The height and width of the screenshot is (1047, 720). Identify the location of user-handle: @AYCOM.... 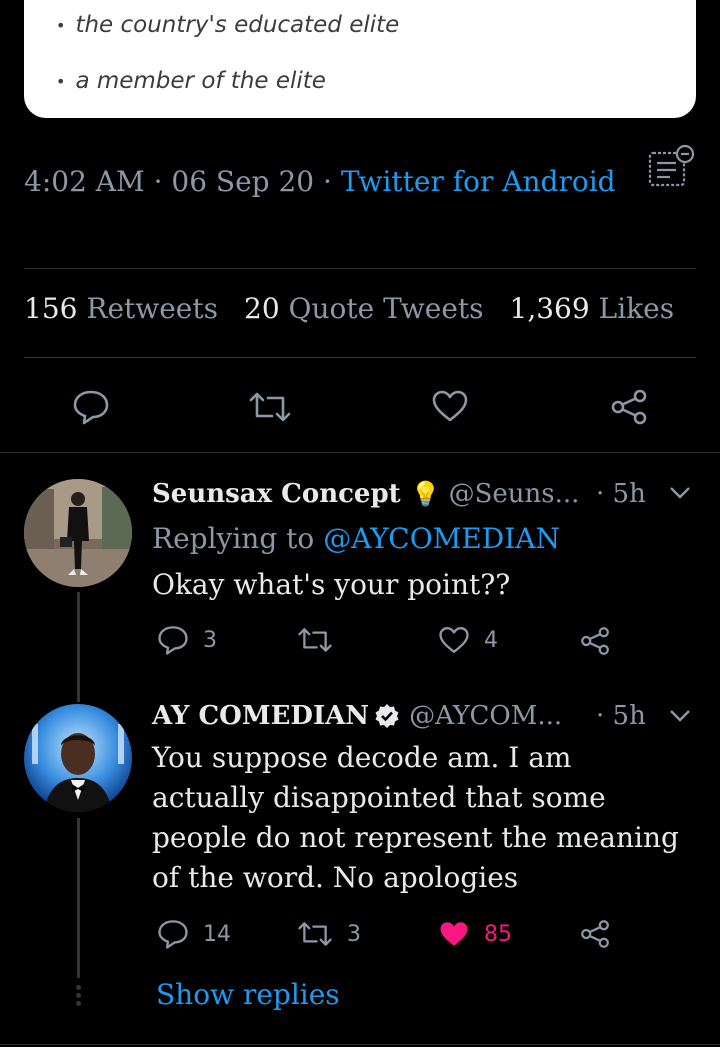
(485, 716).